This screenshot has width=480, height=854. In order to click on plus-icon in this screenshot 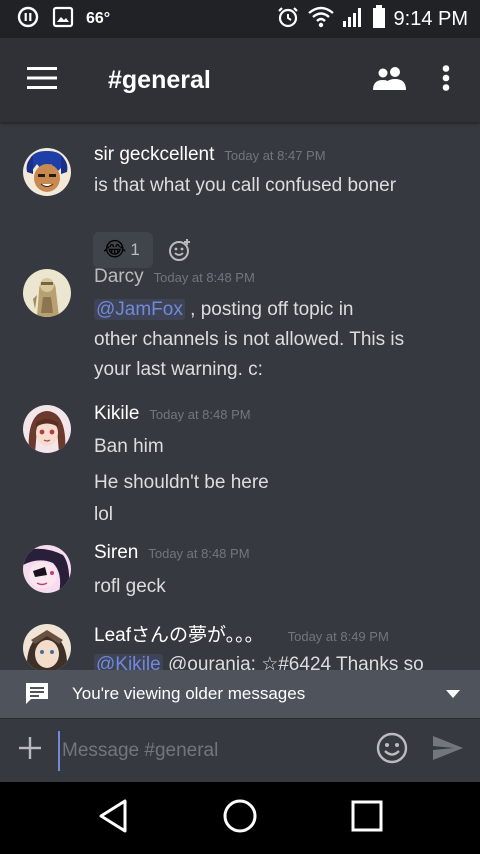, I will do `click(30, 750)`.